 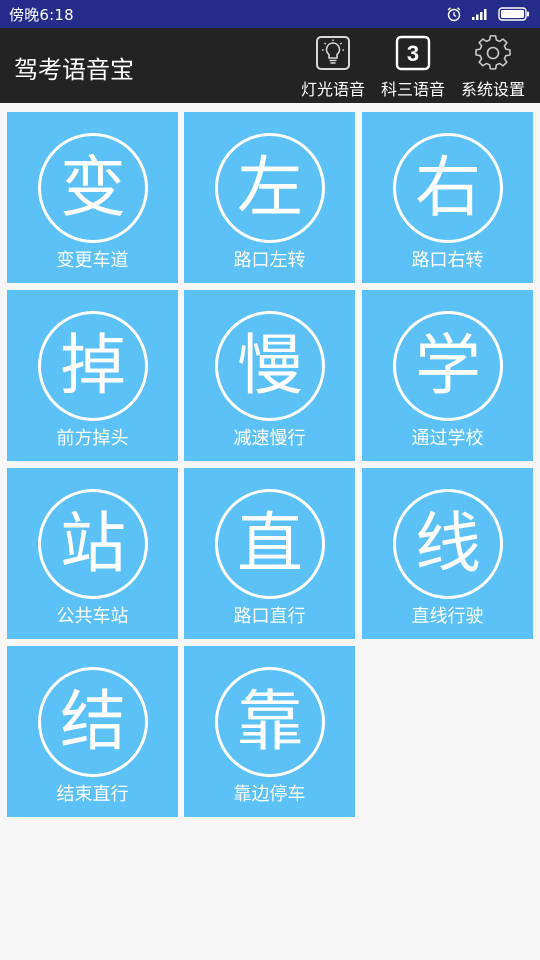 What do you see at coordinates (93, 188) in the screenshot?
I see `tile-glyph: 变` at bounding box center [93, 188].